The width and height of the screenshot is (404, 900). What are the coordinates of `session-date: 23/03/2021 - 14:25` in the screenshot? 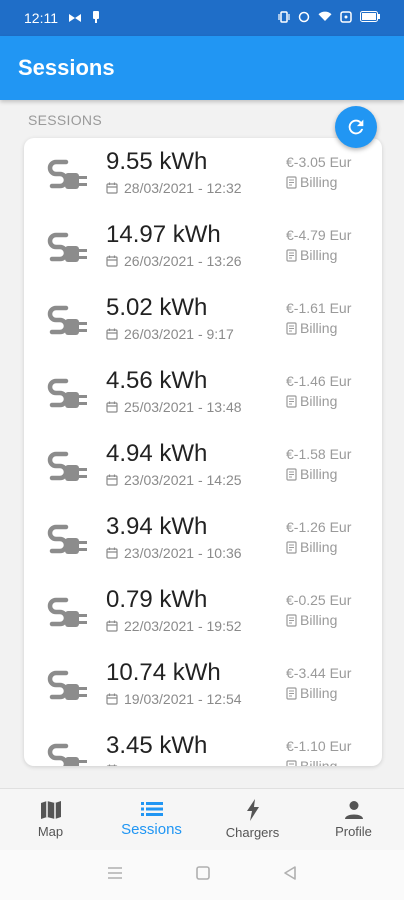 It's located at (174, 480).